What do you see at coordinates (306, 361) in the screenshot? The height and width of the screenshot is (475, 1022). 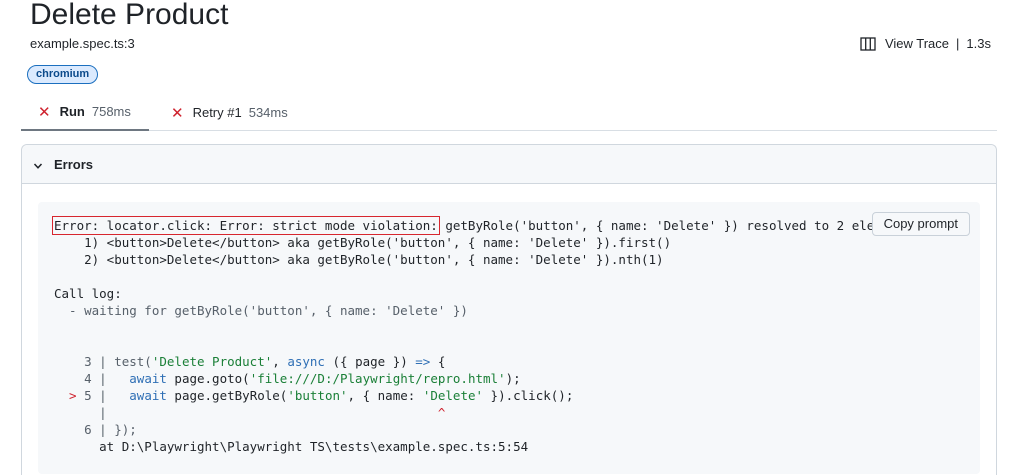 I see `code-line-3-keyword: async` at bounding box center [306, 361].